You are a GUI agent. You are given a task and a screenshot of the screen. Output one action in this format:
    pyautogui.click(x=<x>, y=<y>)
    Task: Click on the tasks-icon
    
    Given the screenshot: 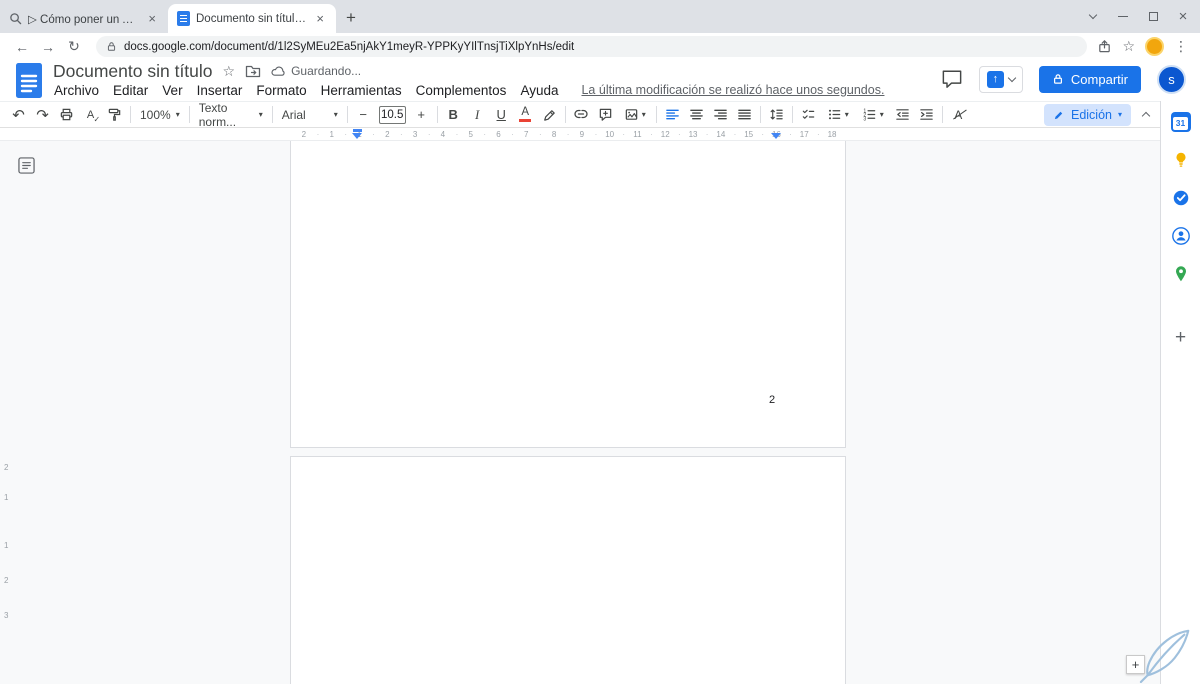 What is the action you would take?
    pyautogui.click(x=1181, y=198)
    